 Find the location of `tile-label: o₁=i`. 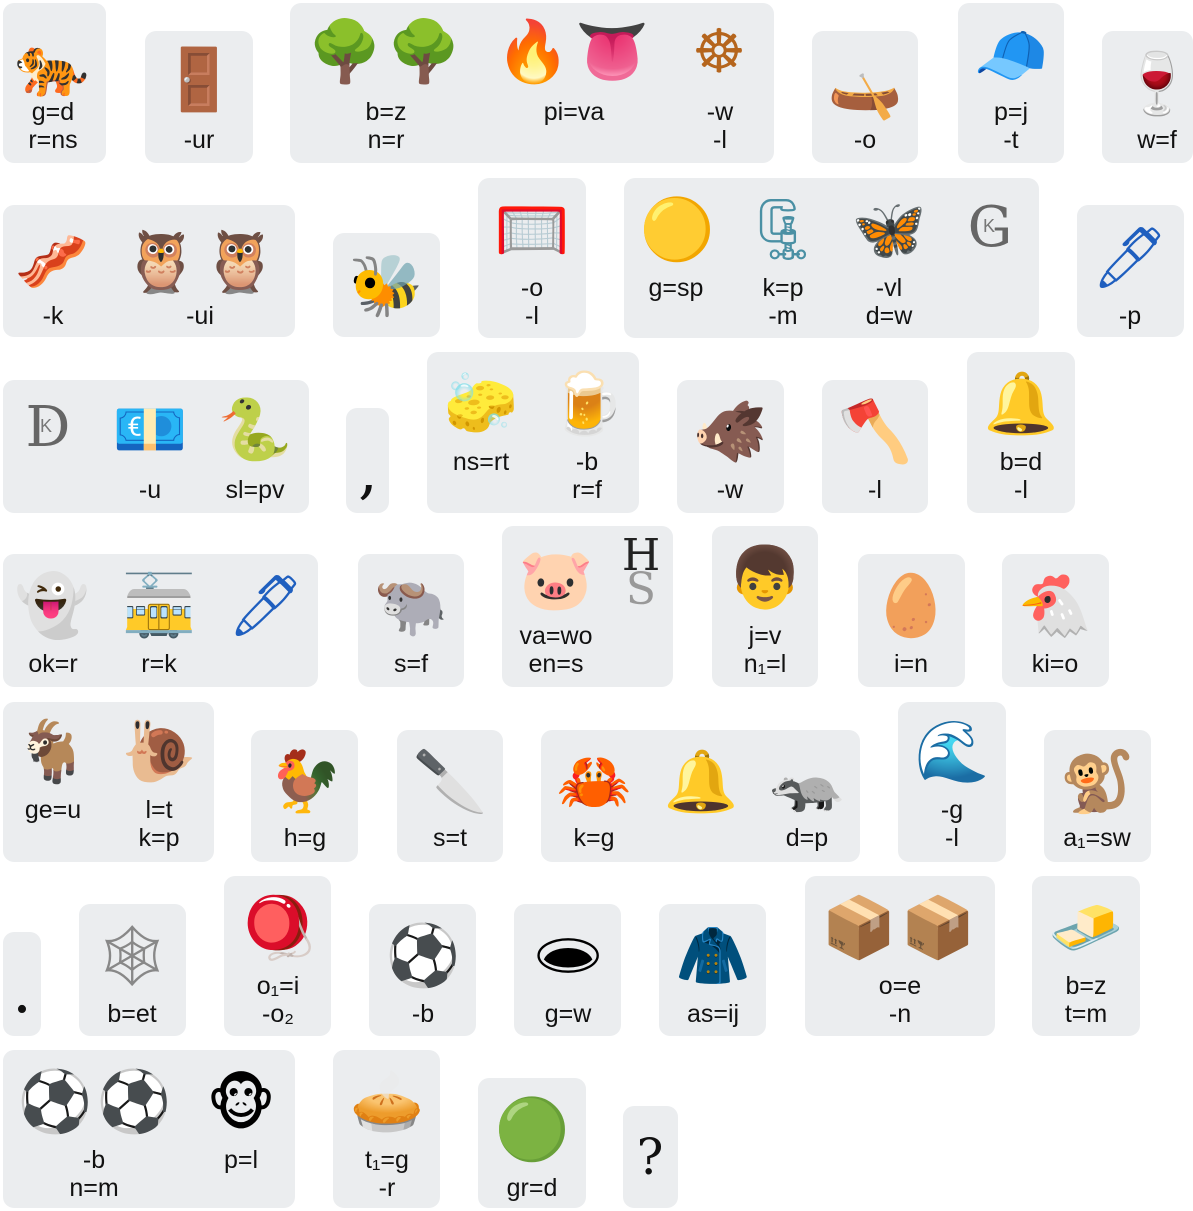

tile-label: o₁=i is located at coordinates (278, 986).